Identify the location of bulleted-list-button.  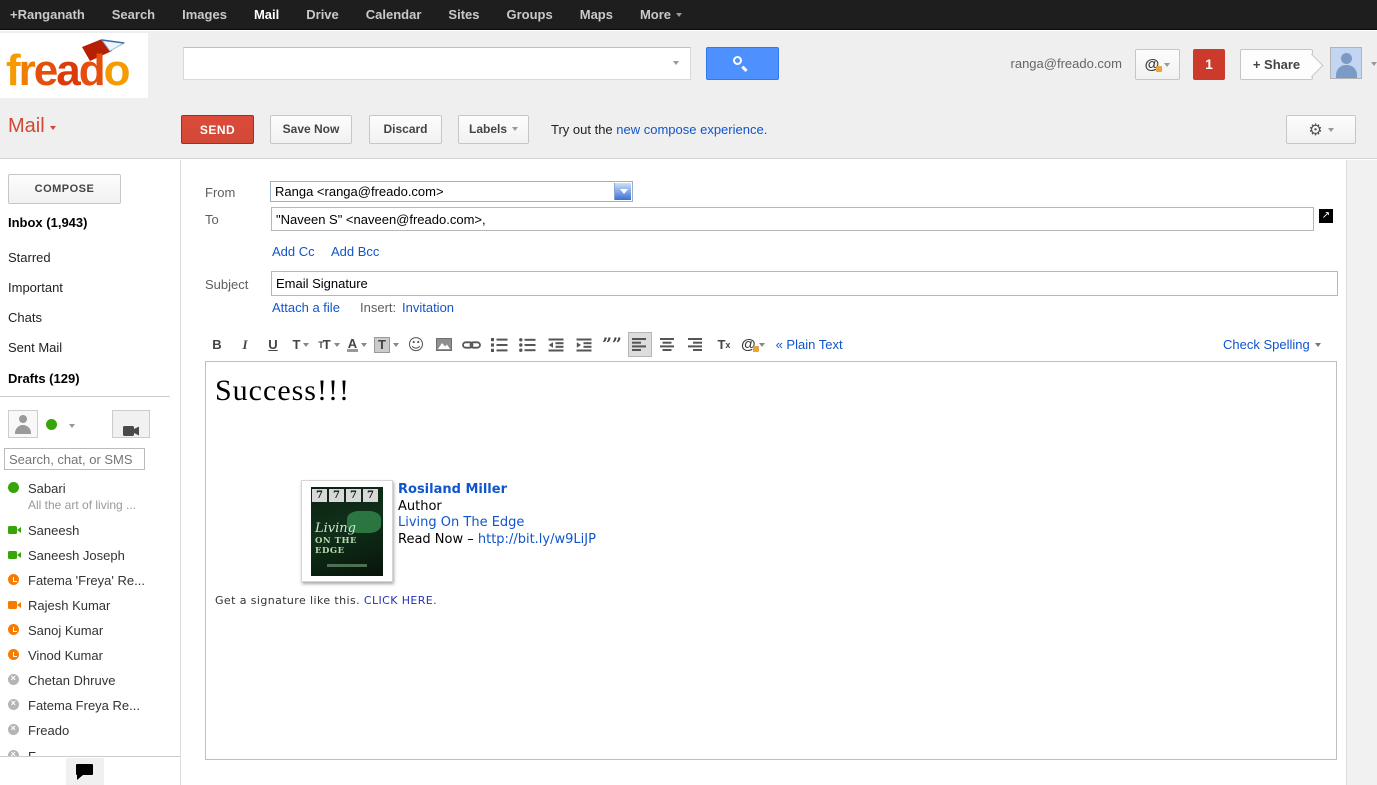
(528, 344).